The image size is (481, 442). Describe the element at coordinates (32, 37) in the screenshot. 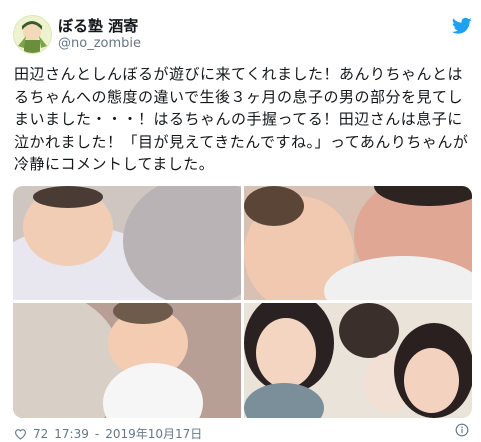

I see `avatar-illustration` at that location.